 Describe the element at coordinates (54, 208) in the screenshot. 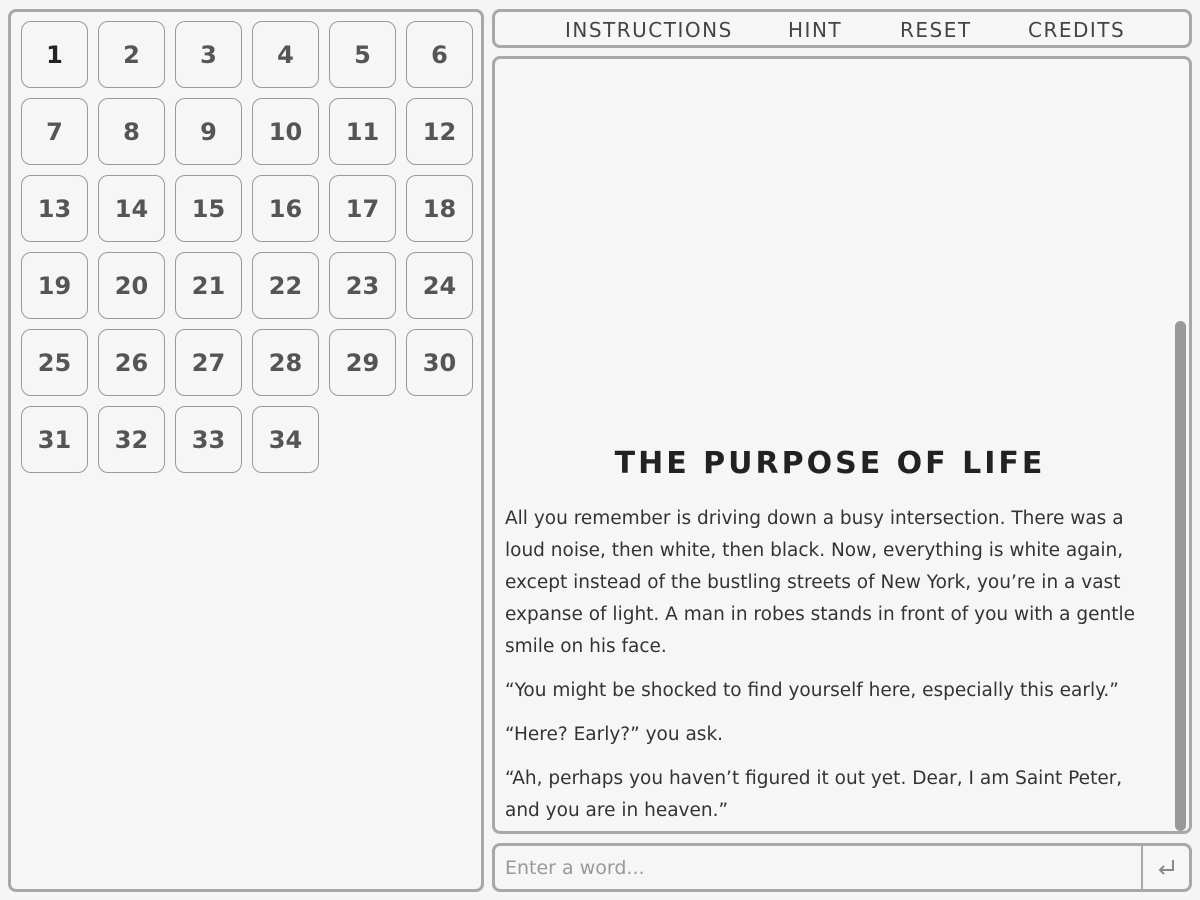

I see `level-tile-13: 13` at that location.